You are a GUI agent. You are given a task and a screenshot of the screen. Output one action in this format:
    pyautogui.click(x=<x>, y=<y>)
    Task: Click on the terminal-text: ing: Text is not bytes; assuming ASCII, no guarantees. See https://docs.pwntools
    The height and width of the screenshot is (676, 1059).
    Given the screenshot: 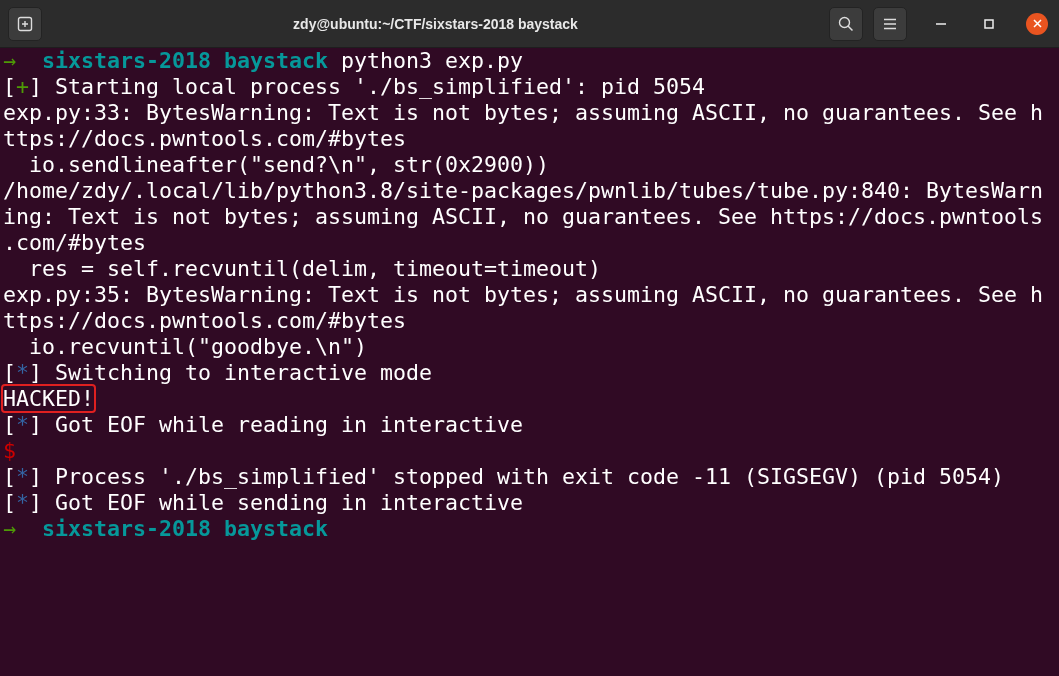 What is the action you would take?
    pyautogui.click(x=523, y=216)
    